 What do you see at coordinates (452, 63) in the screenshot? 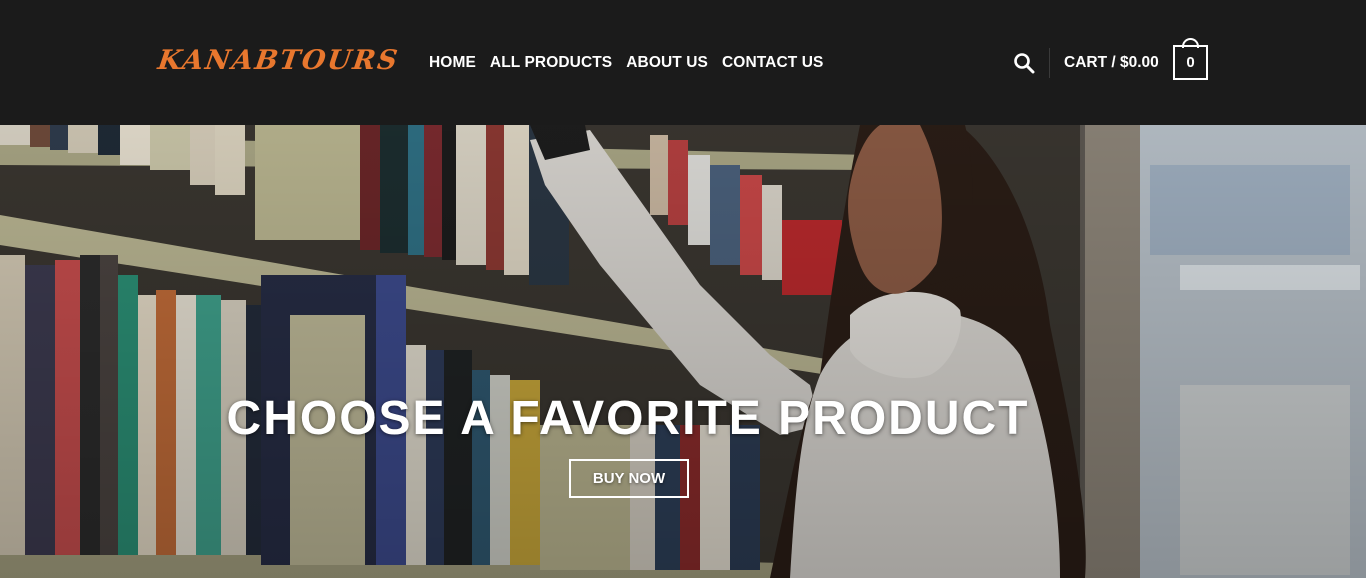
I see `nav-home: HOME` at bounding box center [452, 63].